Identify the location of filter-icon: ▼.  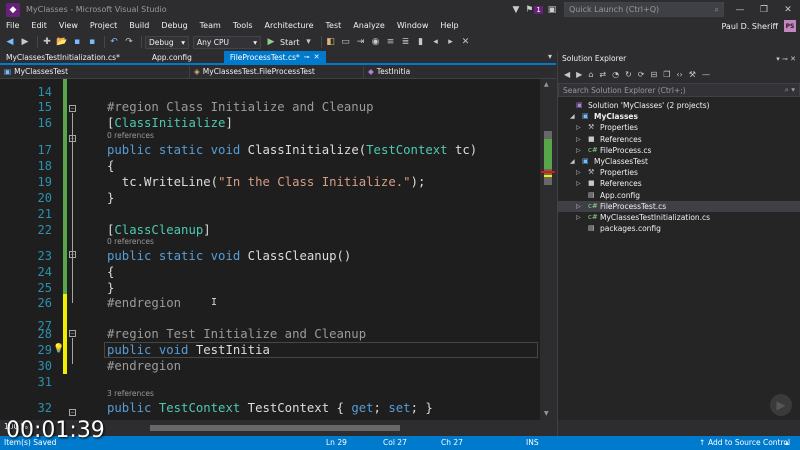
(516, 10).